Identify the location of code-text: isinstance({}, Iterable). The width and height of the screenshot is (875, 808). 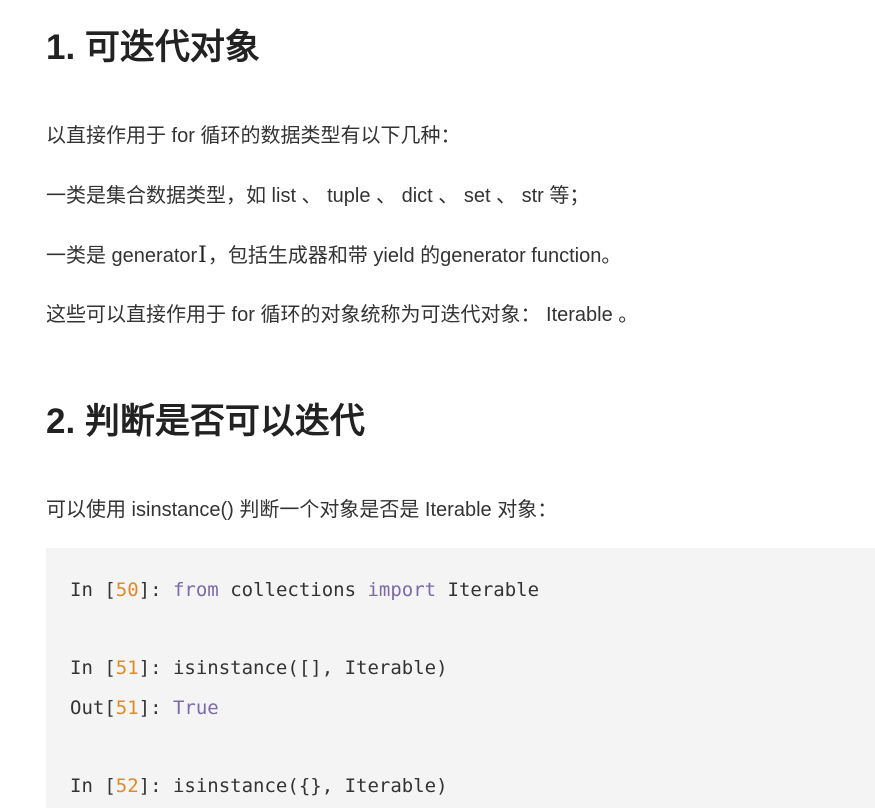
(310, 786).